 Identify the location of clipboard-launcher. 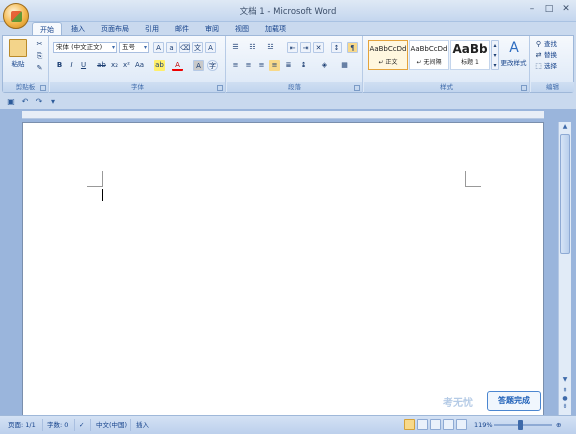
(43, 88).